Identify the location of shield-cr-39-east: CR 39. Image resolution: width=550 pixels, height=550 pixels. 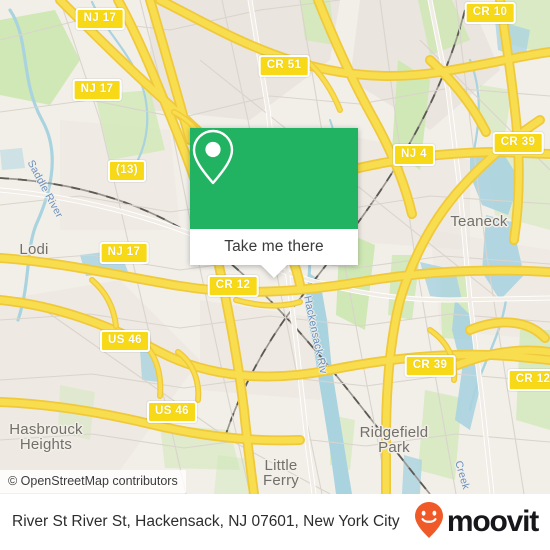
(518, 143).